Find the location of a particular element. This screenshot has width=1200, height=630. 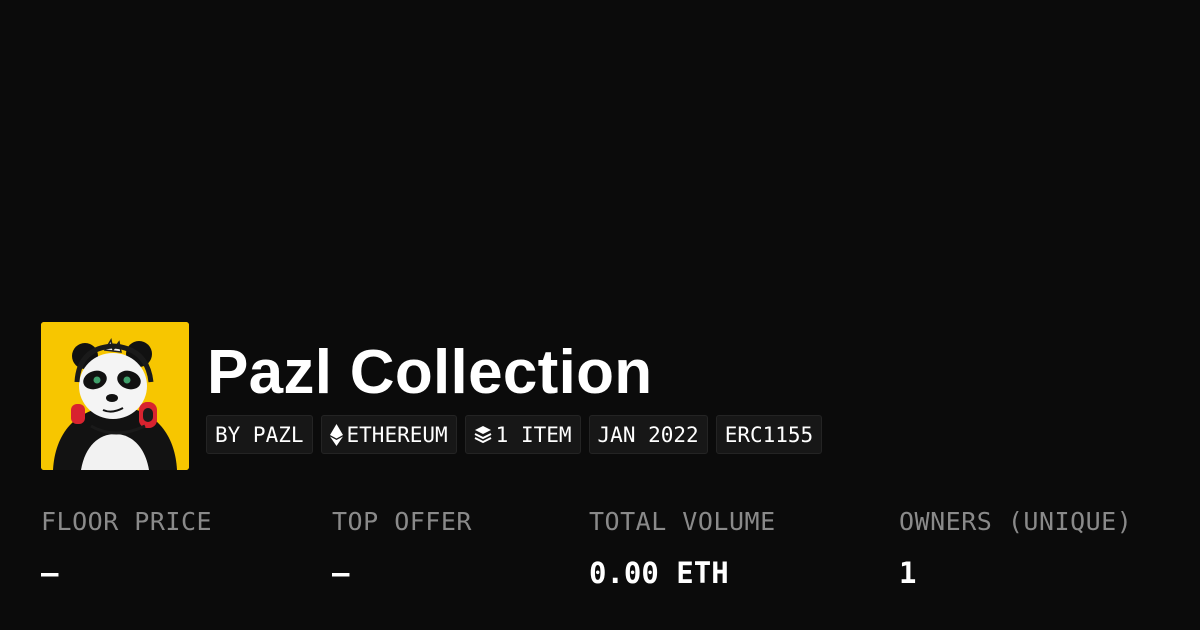

stat-top-offer-label: TOP OFFER is located at coordinates (402, 521).